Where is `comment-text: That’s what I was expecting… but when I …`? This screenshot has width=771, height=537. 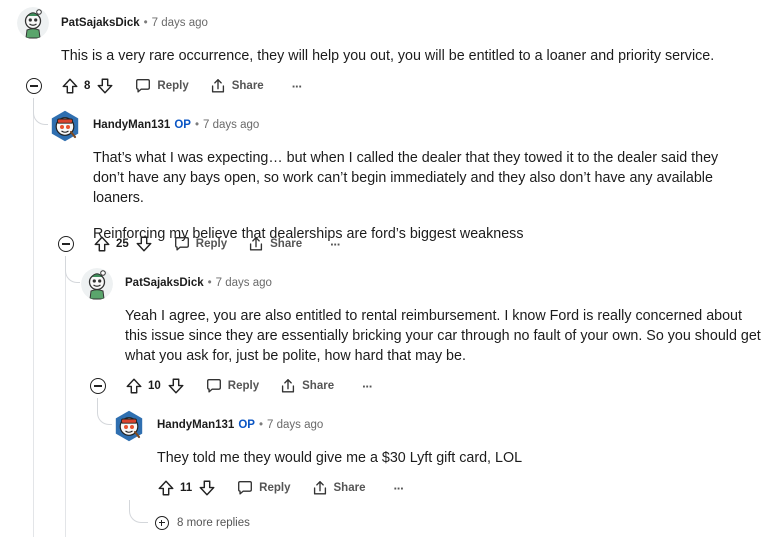
comment-text: That’s what I was expecting… but when I … is located at coordinates (406, 178).